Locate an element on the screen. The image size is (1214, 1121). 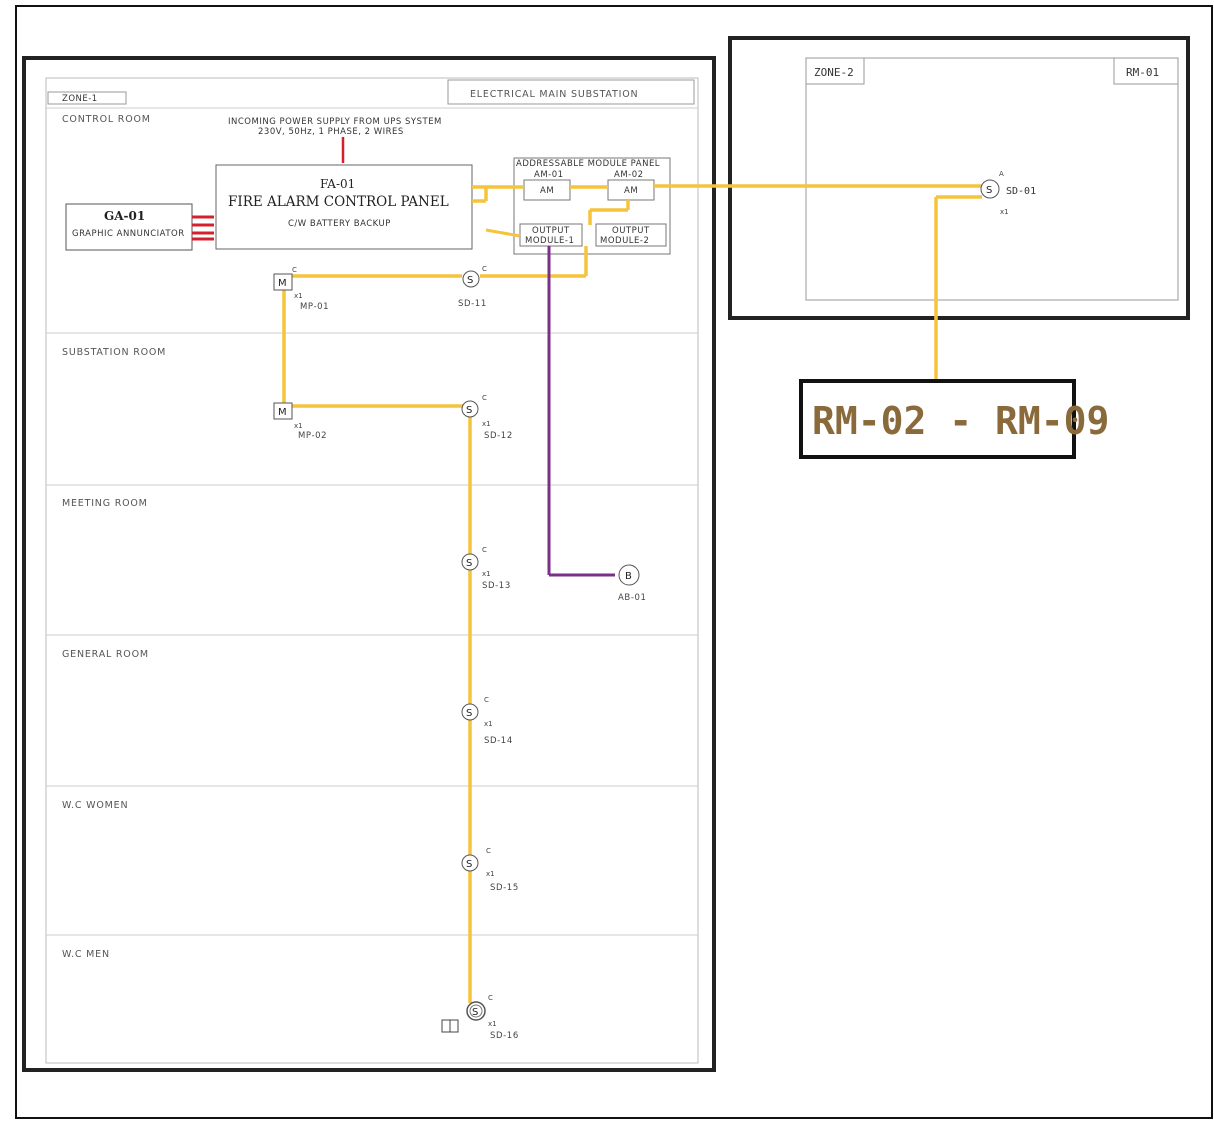
sd15-tag: SD-15 is located at coordinates (504, 888).